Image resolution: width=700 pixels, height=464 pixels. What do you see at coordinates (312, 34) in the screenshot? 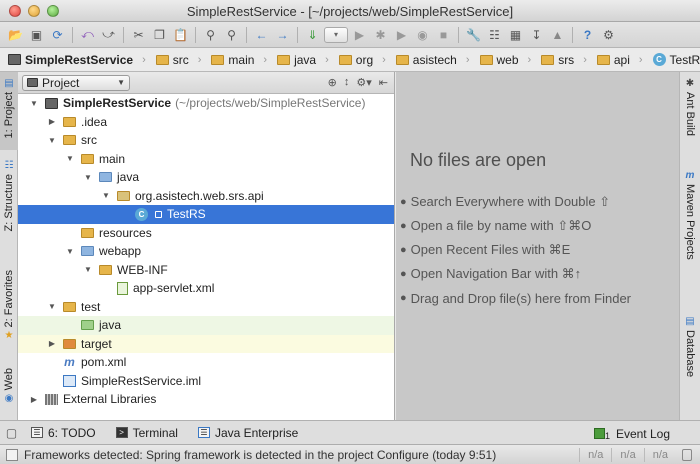
I see `make-icon: ⇓` at bounding box center [312, 34].